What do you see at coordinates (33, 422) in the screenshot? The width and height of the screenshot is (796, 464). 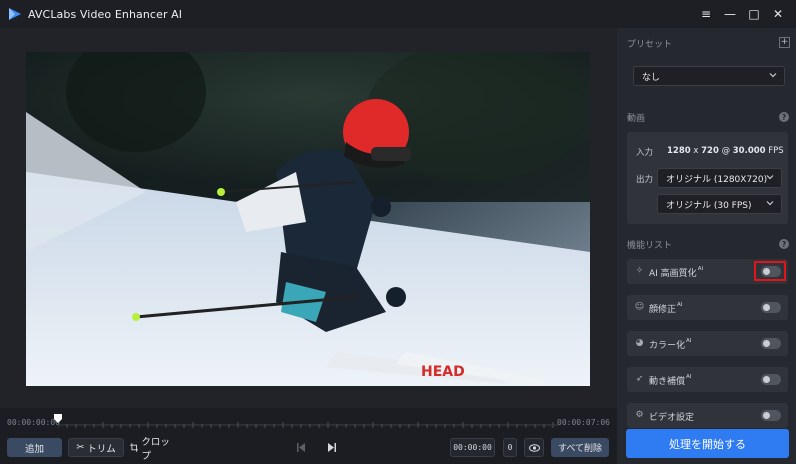 I see `timeline-start-time: 00:00:00:00` at bounding box center [33, 422].